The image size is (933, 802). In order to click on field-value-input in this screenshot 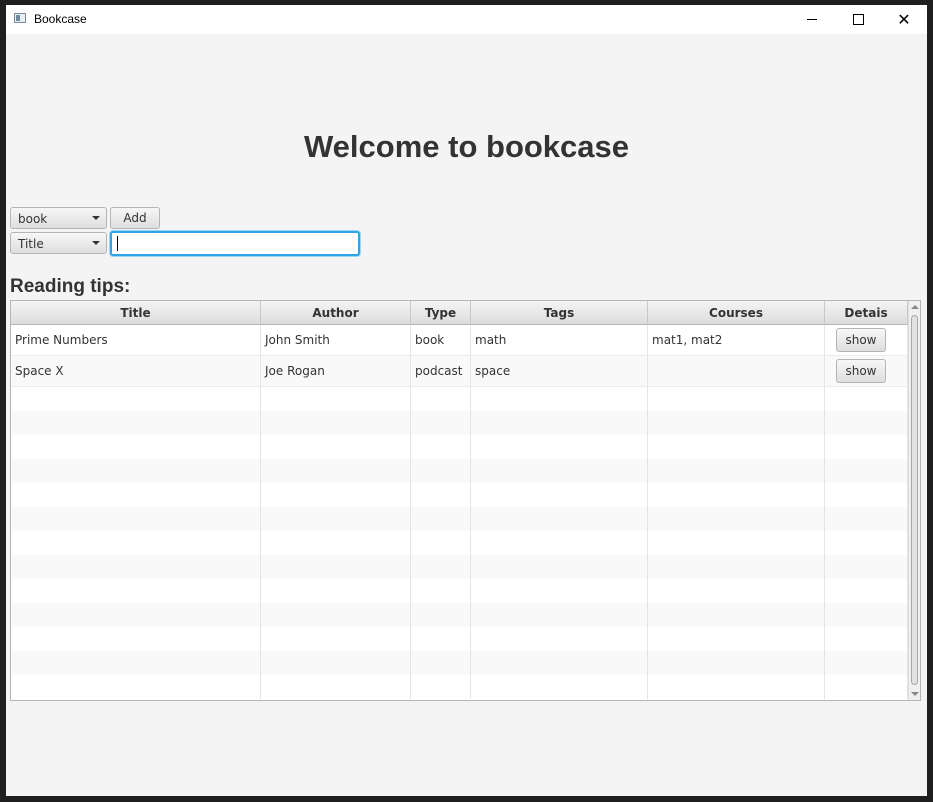, I will do `click(235, 243)`.